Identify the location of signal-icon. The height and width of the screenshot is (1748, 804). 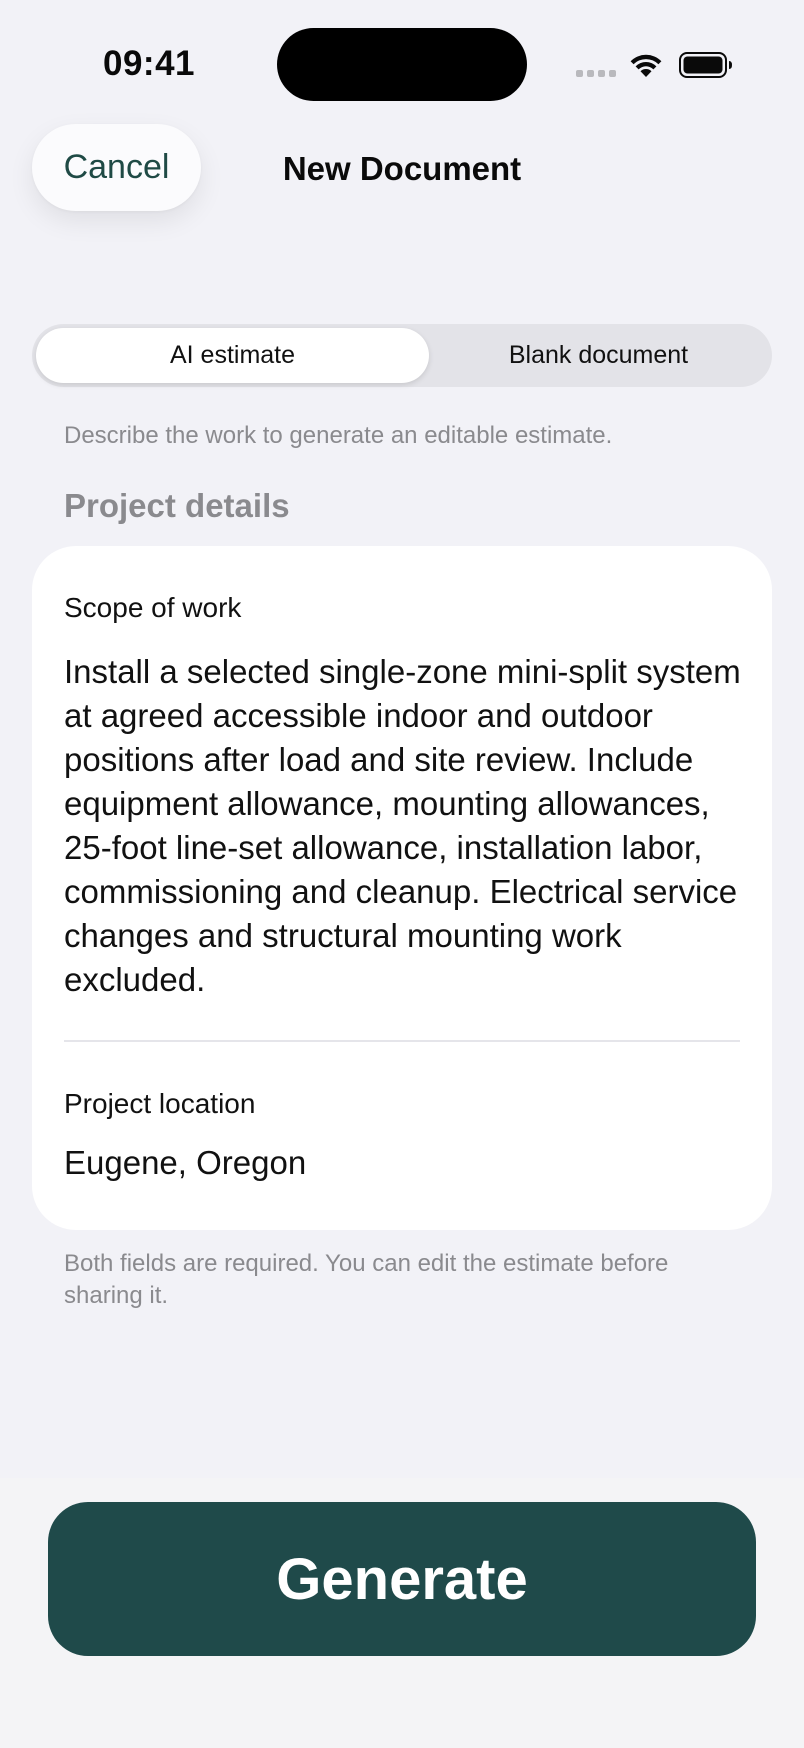
(596, 75).